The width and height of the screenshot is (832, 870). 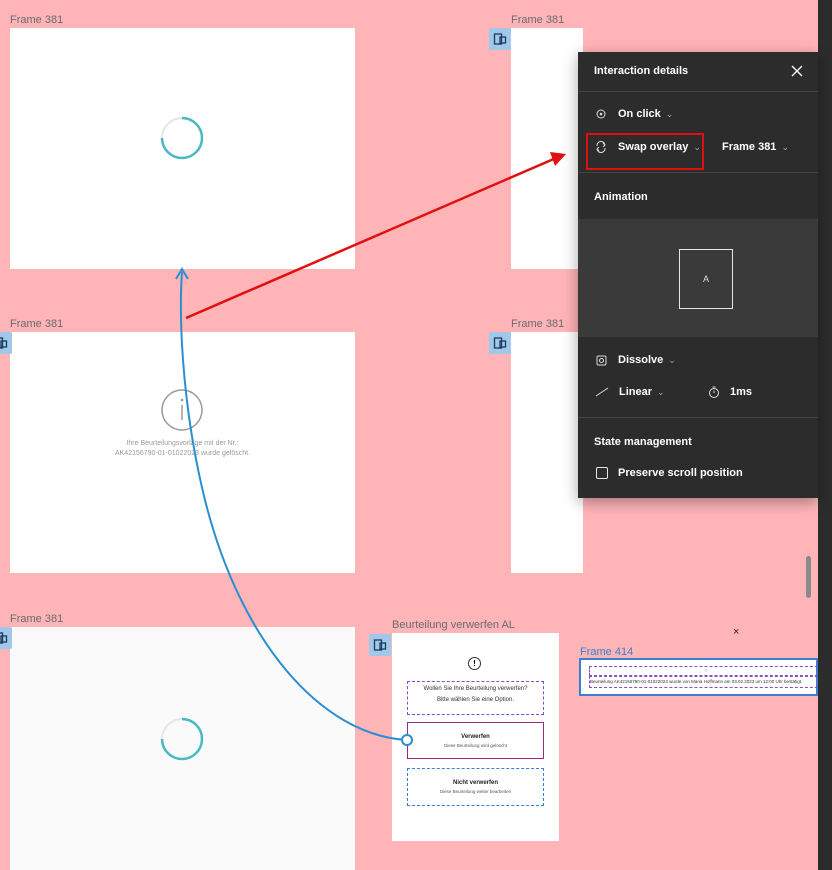 What do you see at coordinates (736, 632) in the screenshot?
I see `frame-414-close-icon: ×` at bounding box center [736, 632].